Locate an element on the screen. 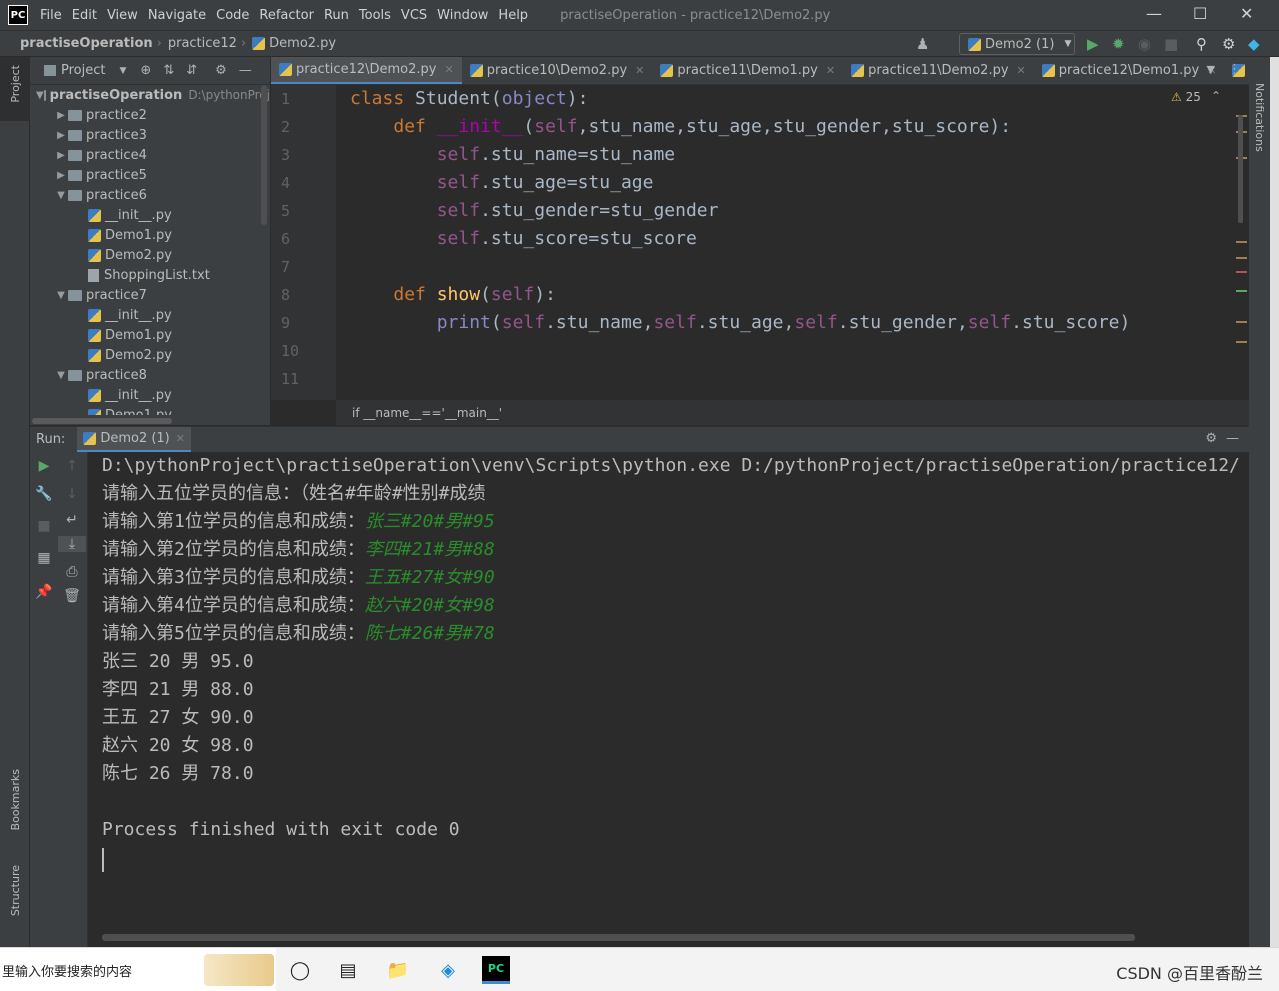 This screenshot has width=1279, height=991. notifications-tool-label: Notifications is located at coordinates (1259, 117).